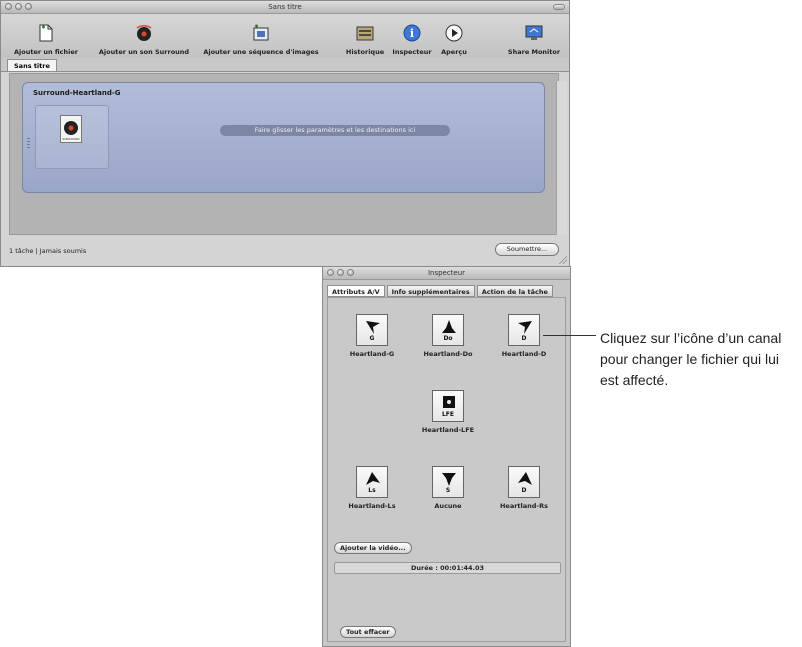 Image resolution: width=802 pixels, height=647 pixels. I want to click on speaker-left-icon, so click(373, 327).